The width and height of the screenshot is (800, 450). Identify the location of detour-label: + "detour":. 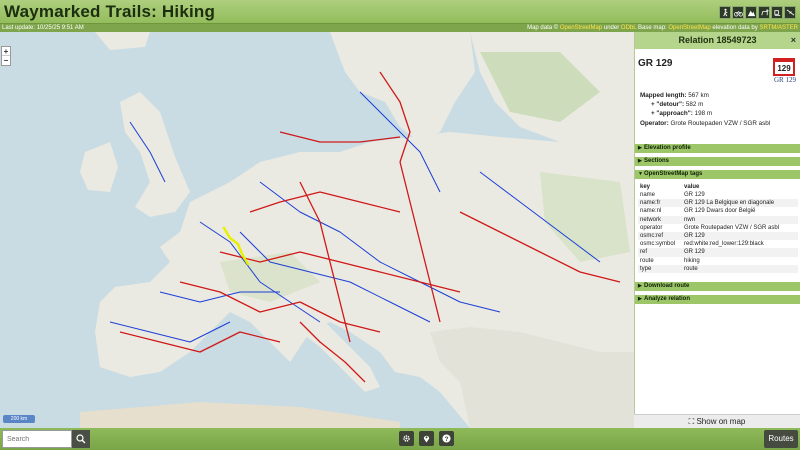
(668, 105).